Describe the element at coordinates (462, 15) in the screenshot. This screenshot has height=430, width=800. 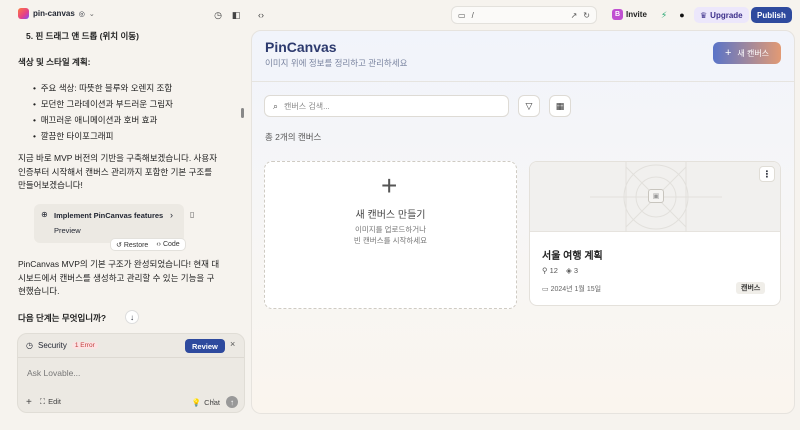
I see `preview-device-icon: ▭` at that location.